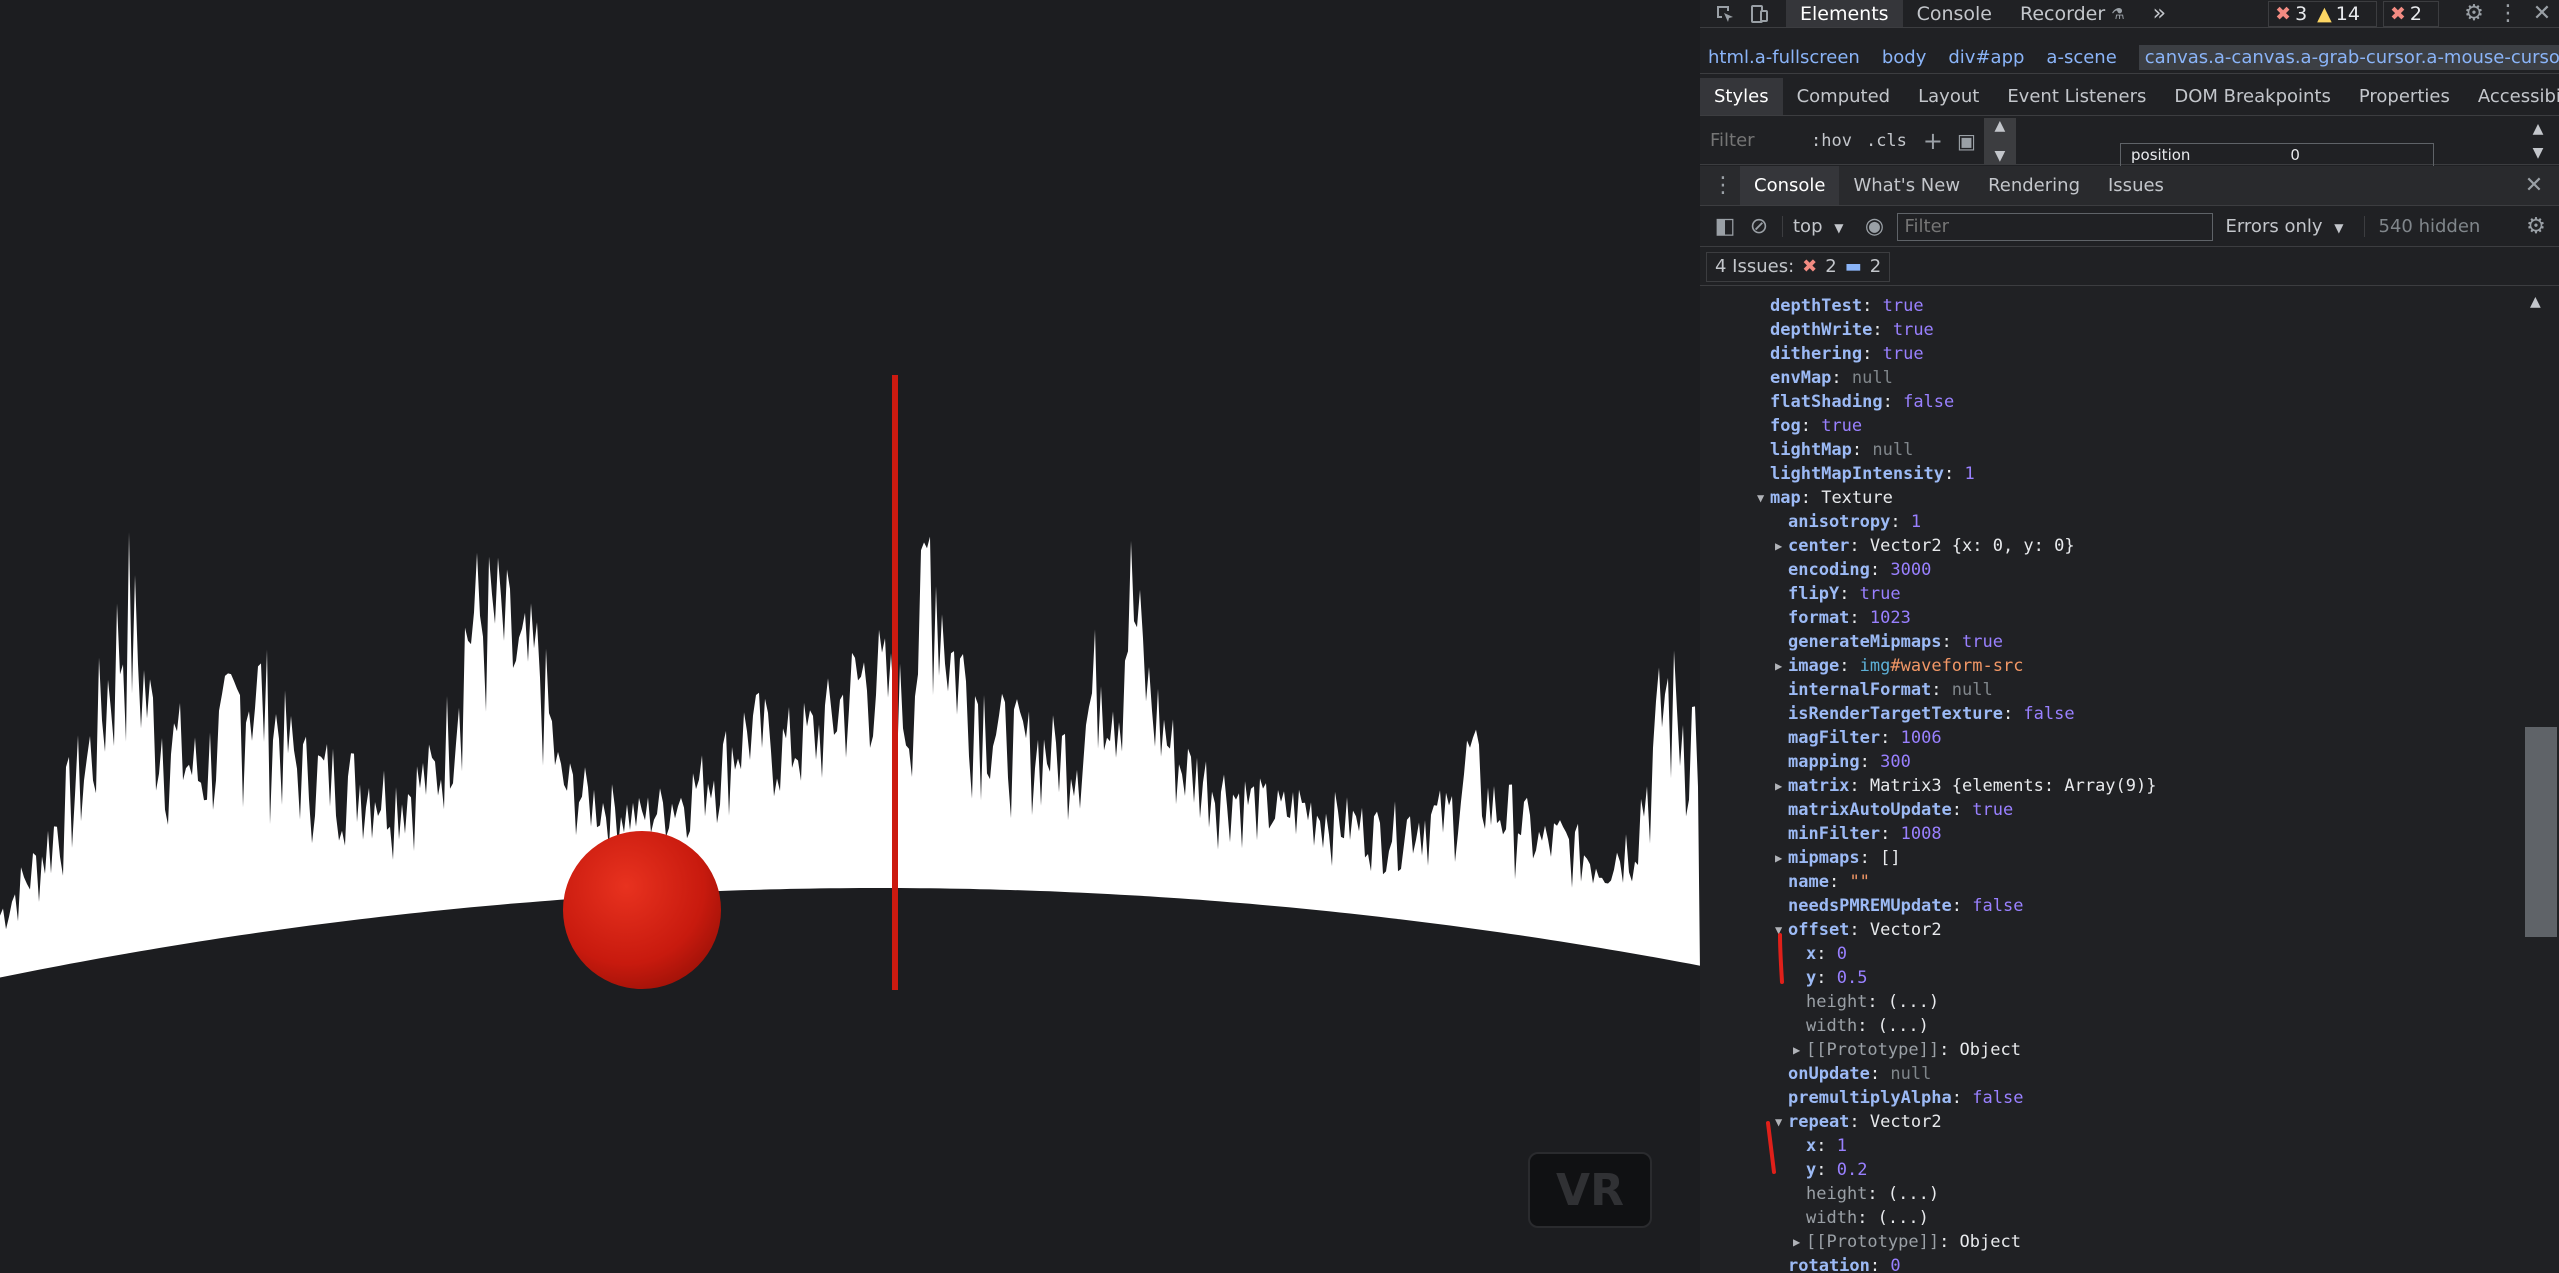 This screenshot has height=1273, width=2559. I want to click on vr-mode-button: VR, so click(1590, 1190).